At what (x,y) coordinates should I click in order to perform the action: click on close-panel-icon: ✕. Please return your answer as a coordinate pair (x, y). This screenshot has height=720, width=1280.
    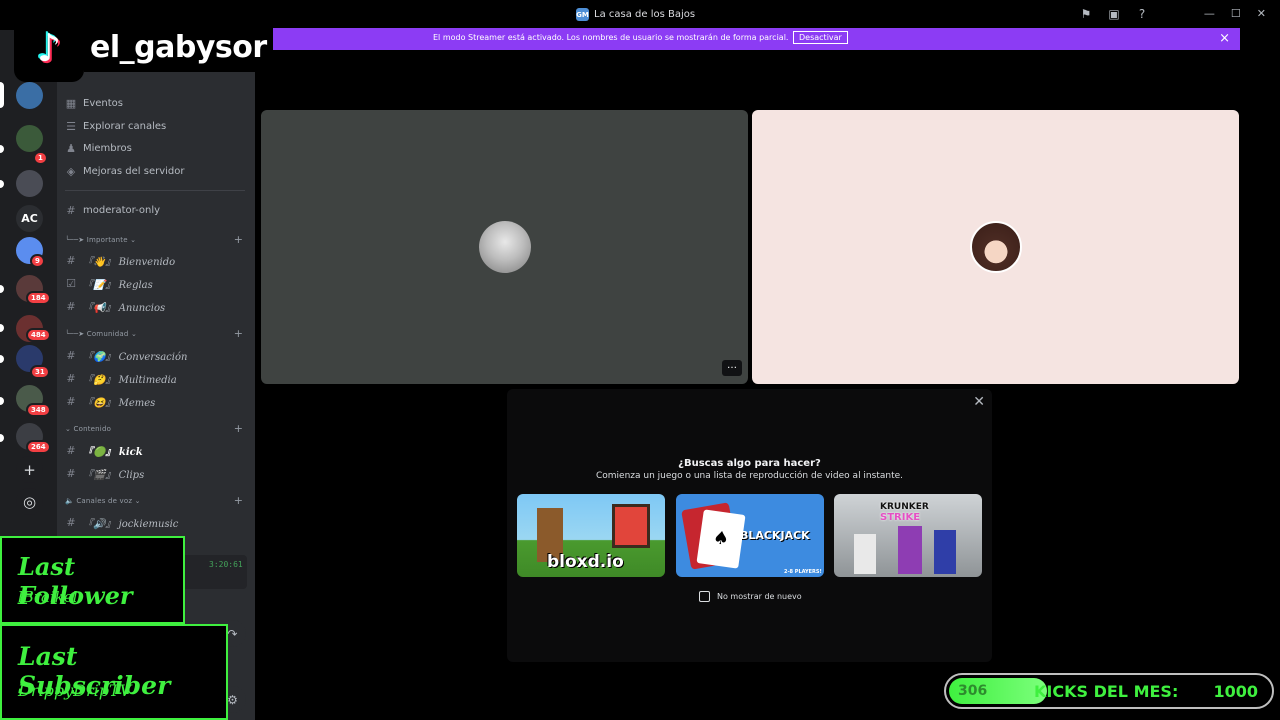
    Looking at the image, I should click on (979, 402).